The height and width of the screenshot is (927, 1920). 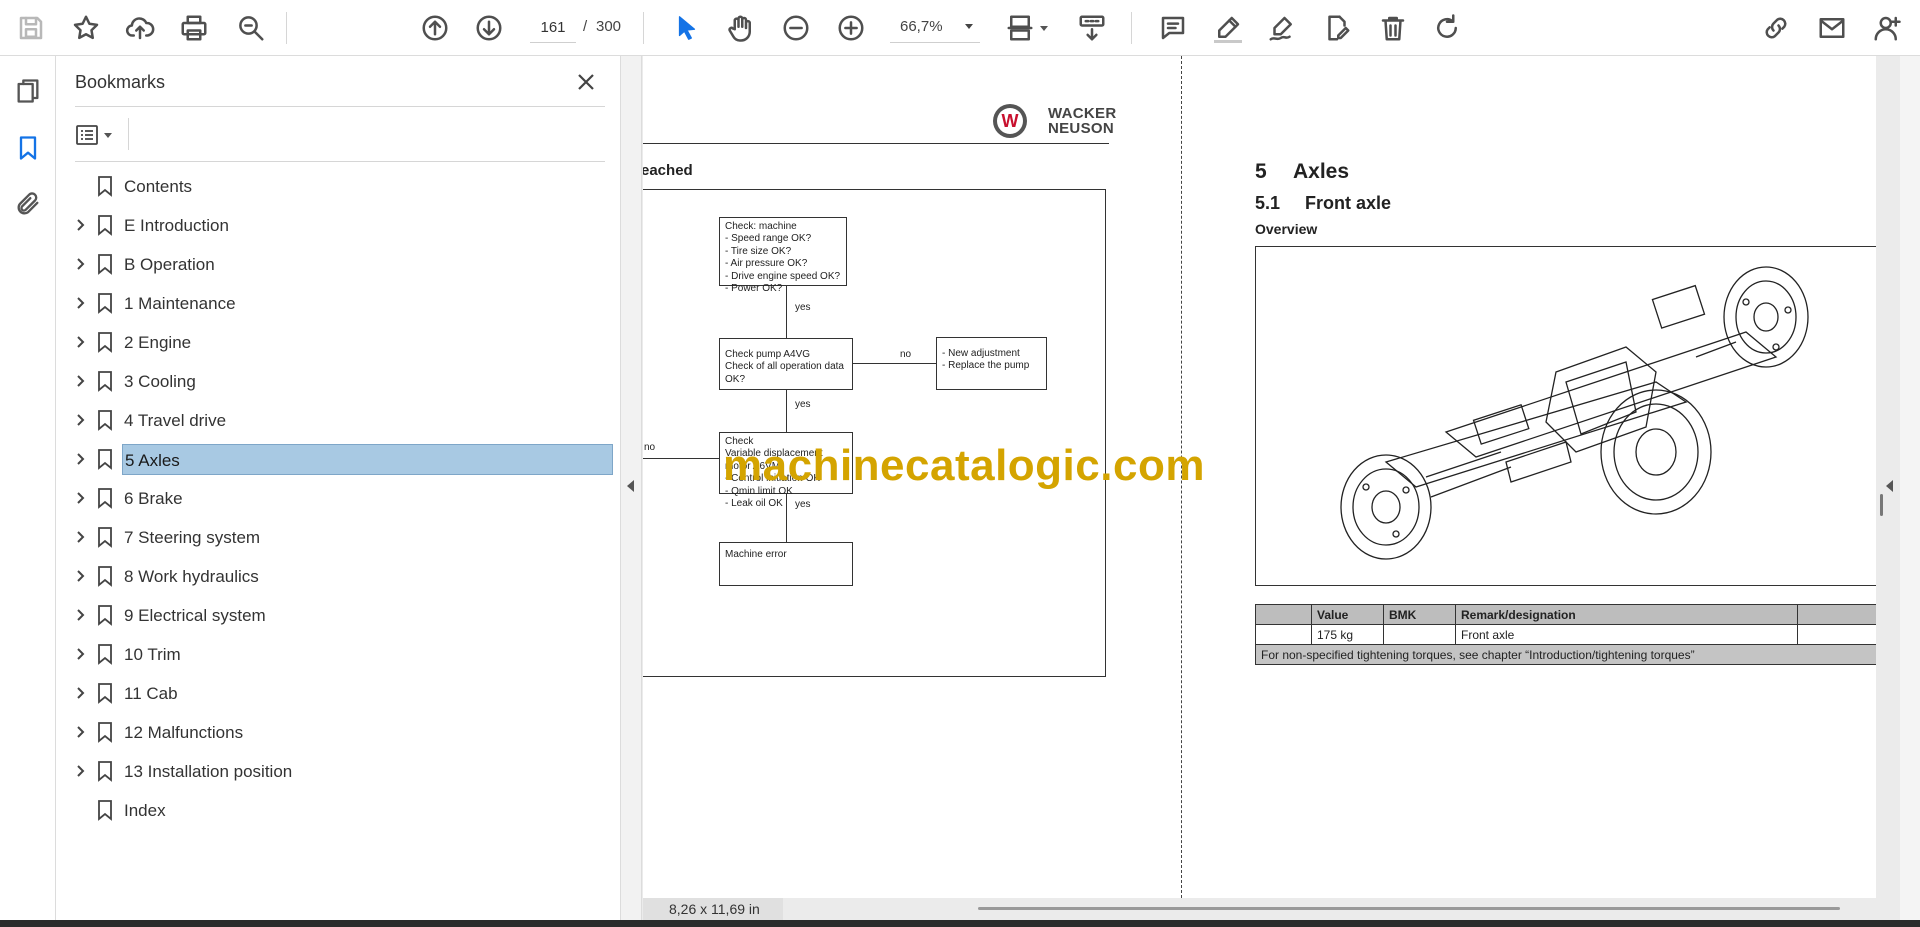 I want to click on overview-heading: Overview, so click(x=1286, y=229).